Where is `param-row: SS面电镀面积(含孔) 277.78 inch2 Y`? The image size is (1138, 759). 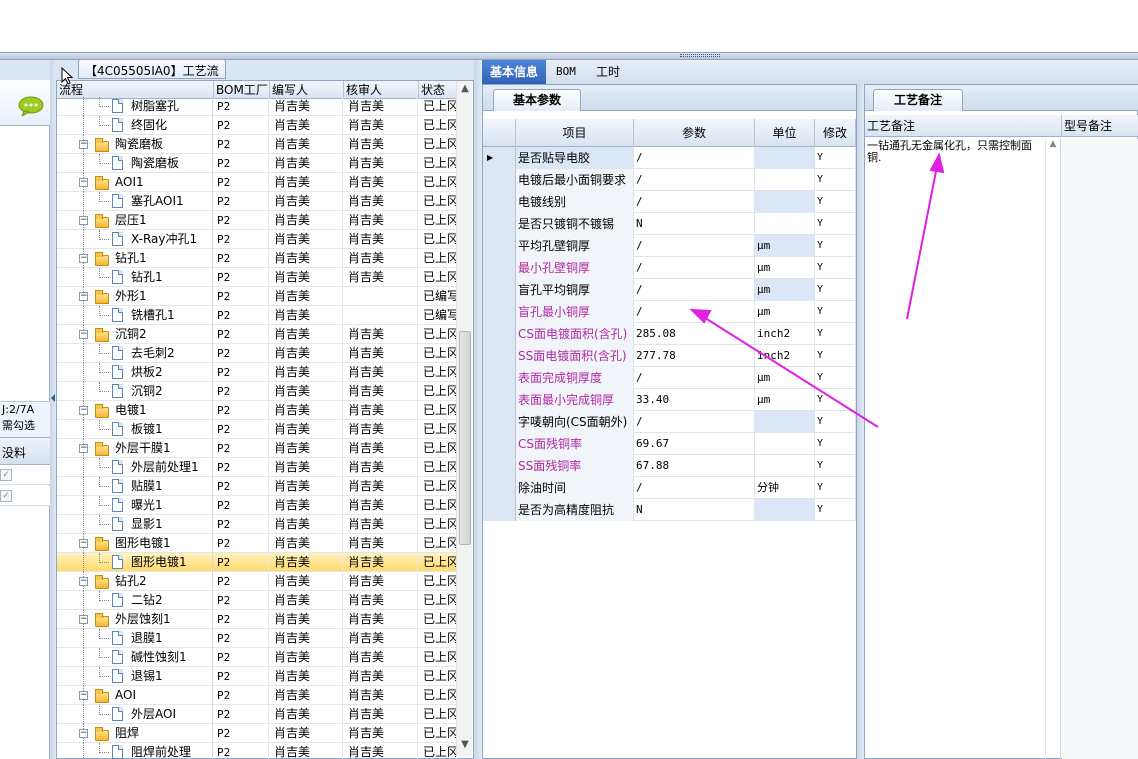 param-row: SS面电镀面积(含孔) 277.78 inch2 Y is located at coordinates (669, 356).